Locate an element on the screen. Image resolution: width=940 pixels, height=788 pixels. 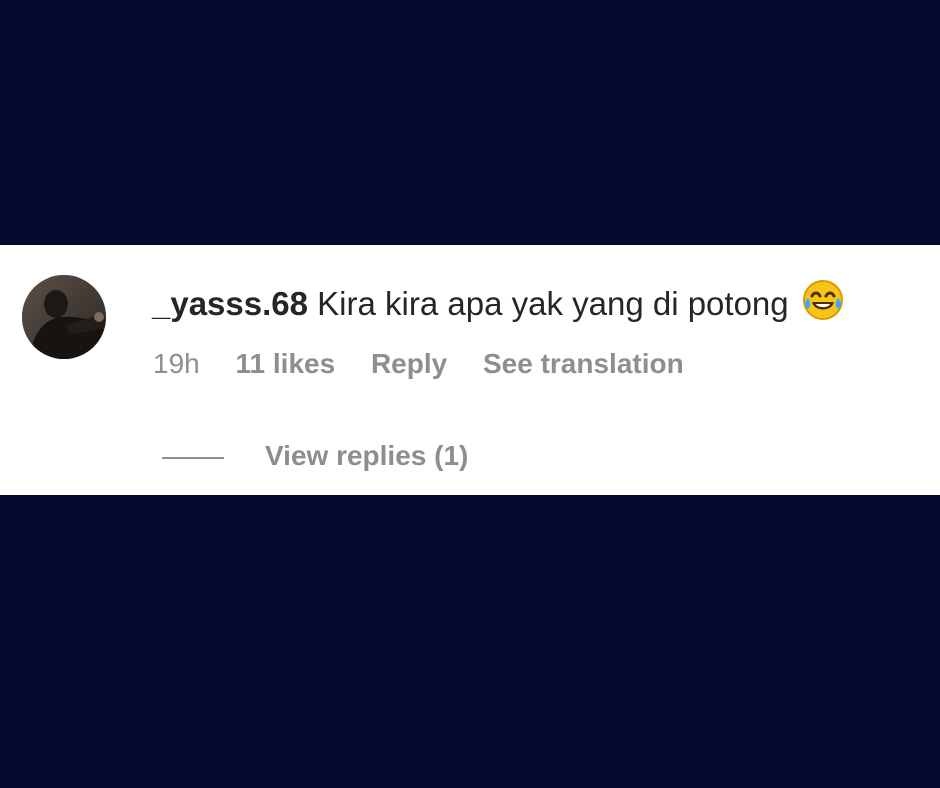
comment-meta-row: 19h 11 likes Reply See translation is located at coordinates (432, 364).